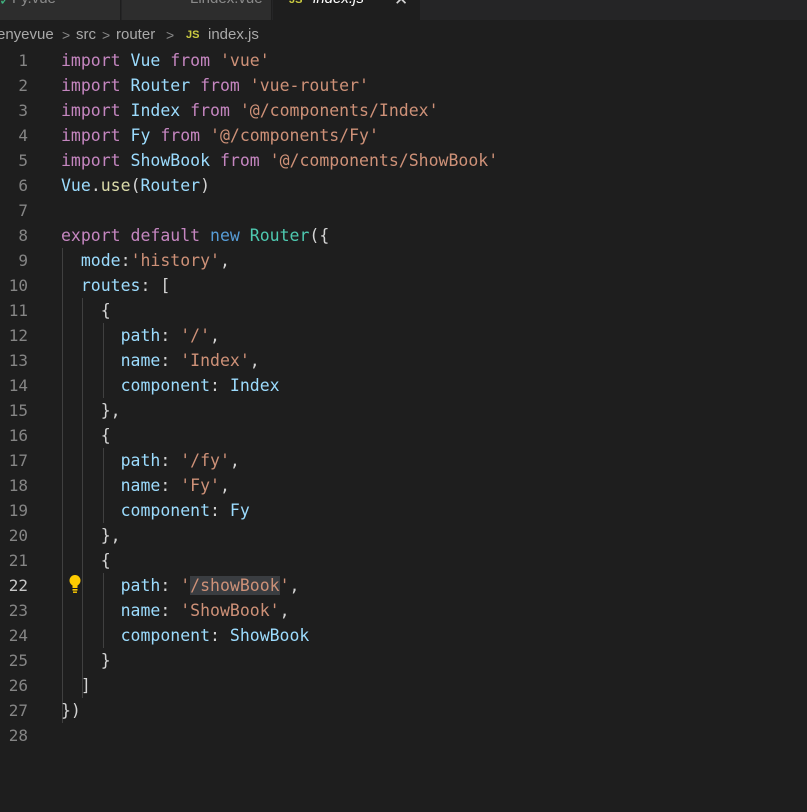  What do you see at coordinates (135, 35) in the screenshot?
I see `breadcrumb-item-router: router` at bounding box center [135, 35].